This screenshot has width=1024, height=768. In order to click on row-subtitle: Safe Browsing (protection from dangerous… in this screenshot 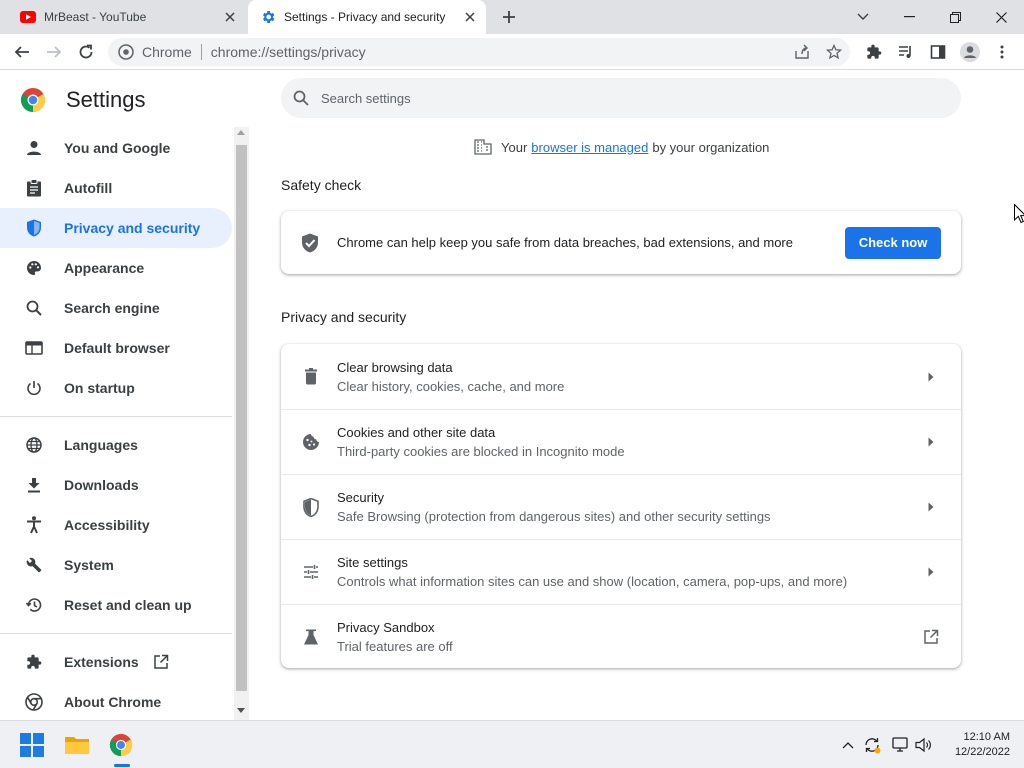, I will do `click(554, 516)`.